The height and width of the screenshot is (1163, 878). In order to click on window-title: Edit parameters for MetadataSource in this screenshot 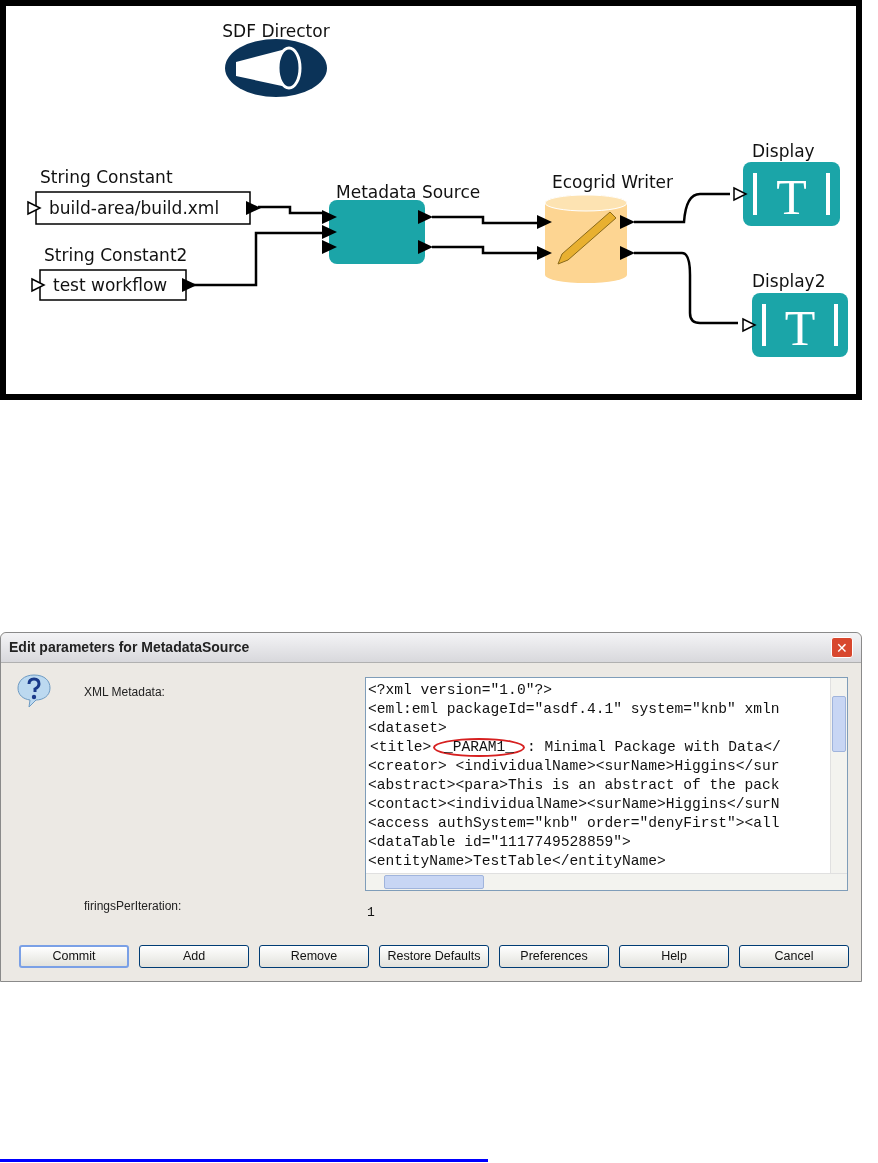, I will do `click(129, 647)`.